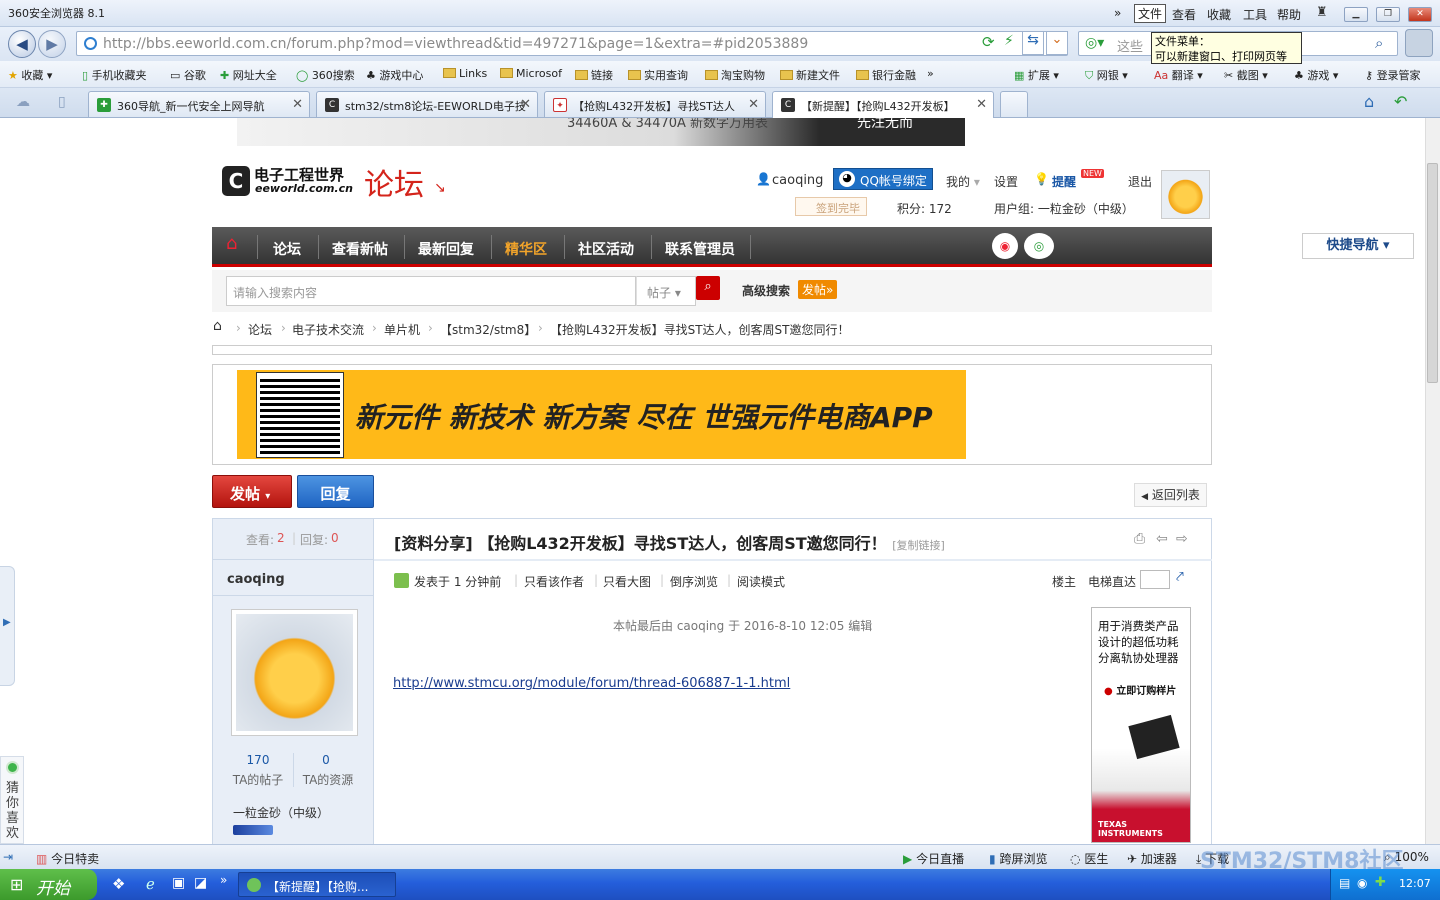 This screenshot has height=900, width=1440. Describe the element at coordinates (601, 414) in the screenshot. I see `banner-image: 新元件 新技术 新方案 尽在 世强元件电商APP` at that location.